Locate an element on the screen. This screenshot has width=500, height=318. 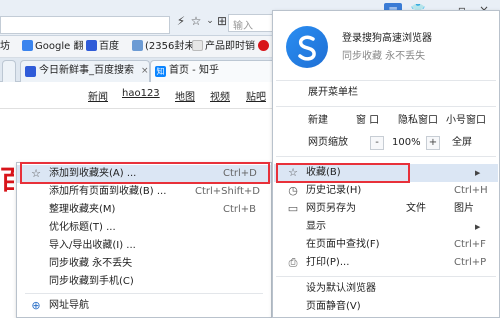
save-as-file-button: 文件 is located at coordinates (416, 209).